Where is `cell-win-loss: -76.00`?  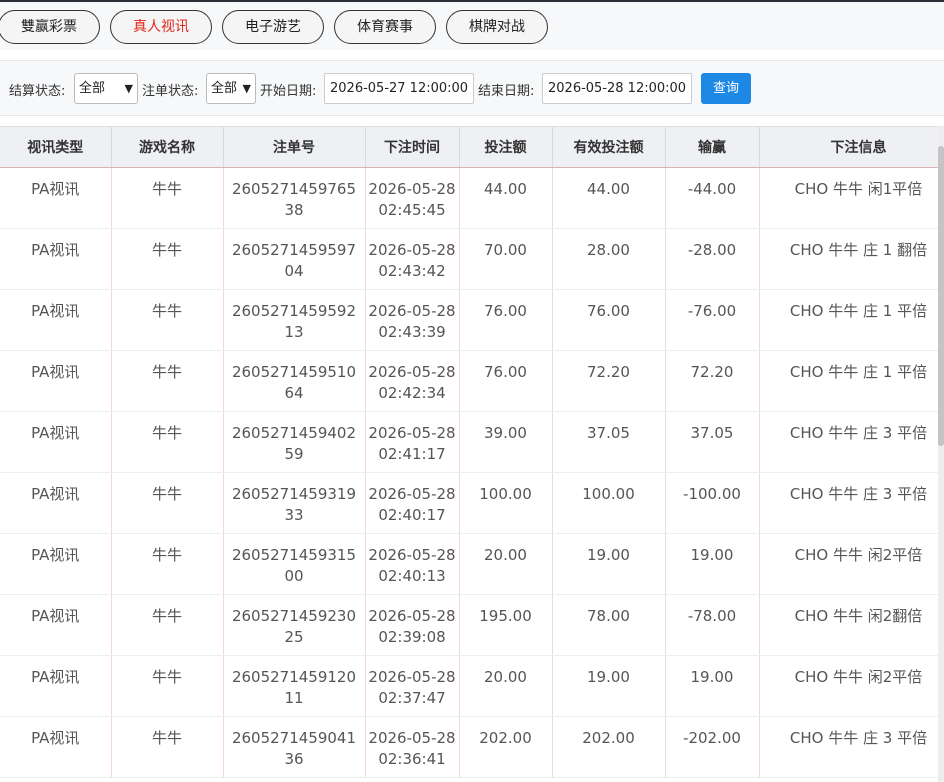
cell-win-loss: -76.00 is located at coordinates (712, 320).